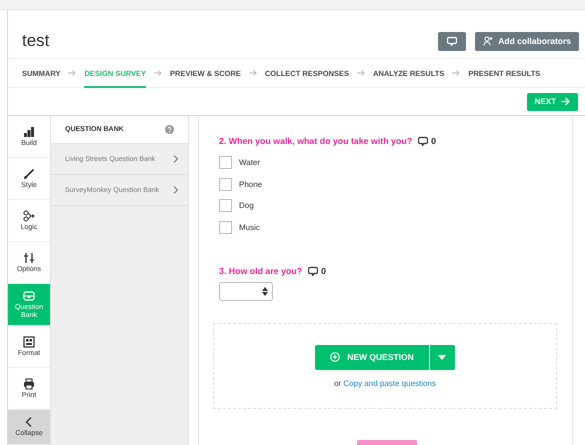 The image size is (585, 445). I want to click on survey-title: test, so click(36, 41).